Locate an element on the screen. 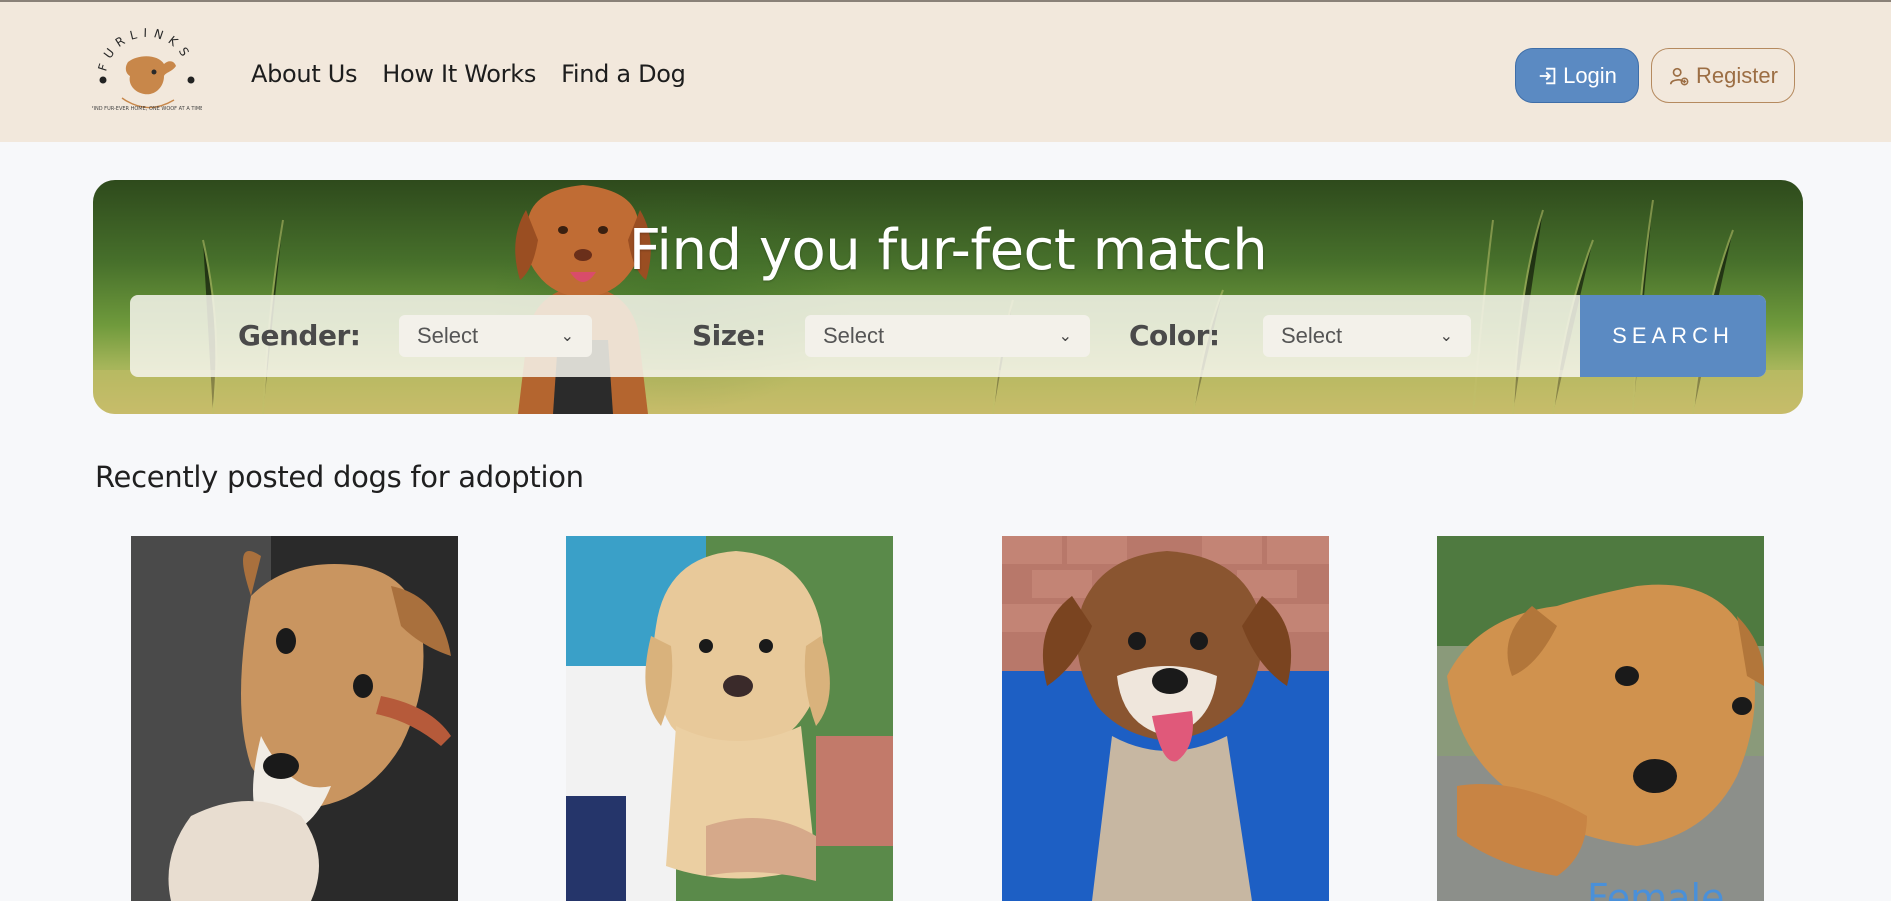 This screenshot has height=901, width=1891. login-button: Login is located at coordinates (1577, 75).